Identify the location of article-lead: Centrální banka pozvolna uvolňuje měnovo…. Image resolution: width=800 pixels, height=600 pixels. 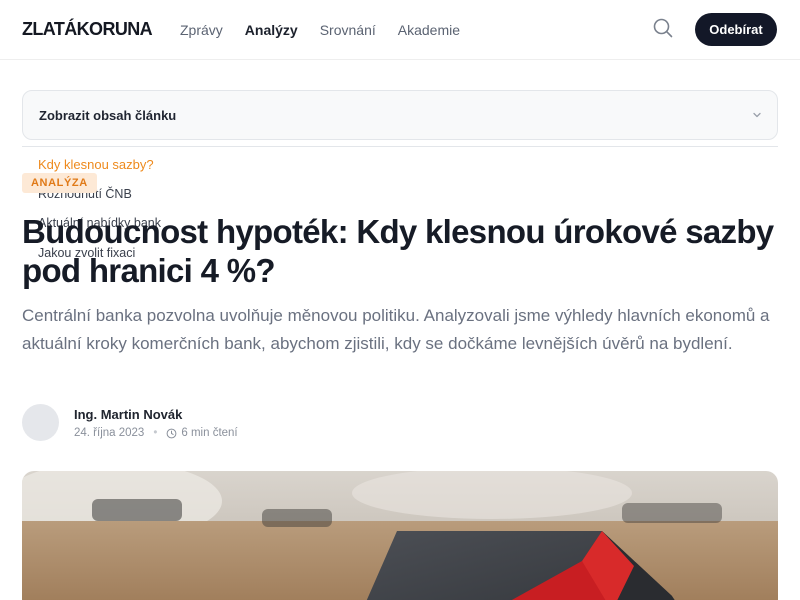
(396, 329).